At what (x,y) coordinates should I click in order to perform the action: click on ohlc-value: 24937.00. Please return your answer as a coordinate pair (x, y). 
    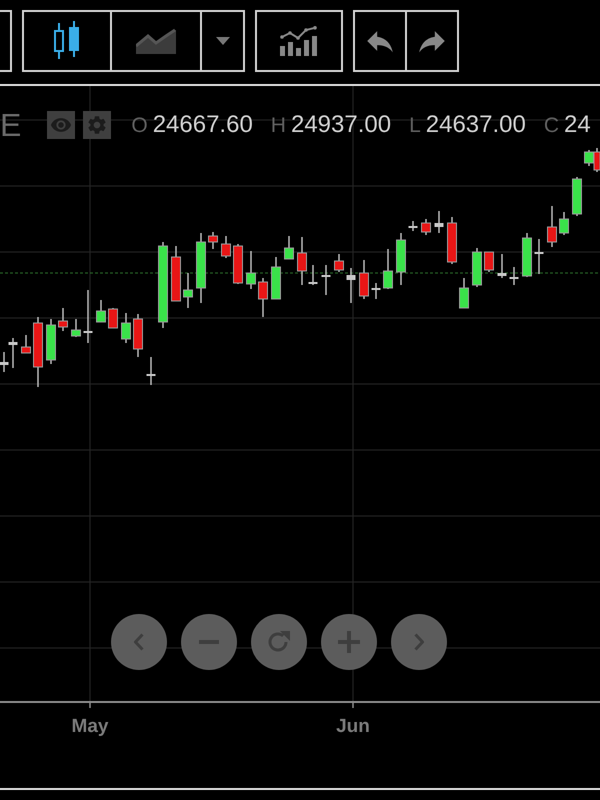
    Looking at the image, I should click on (341, 125).